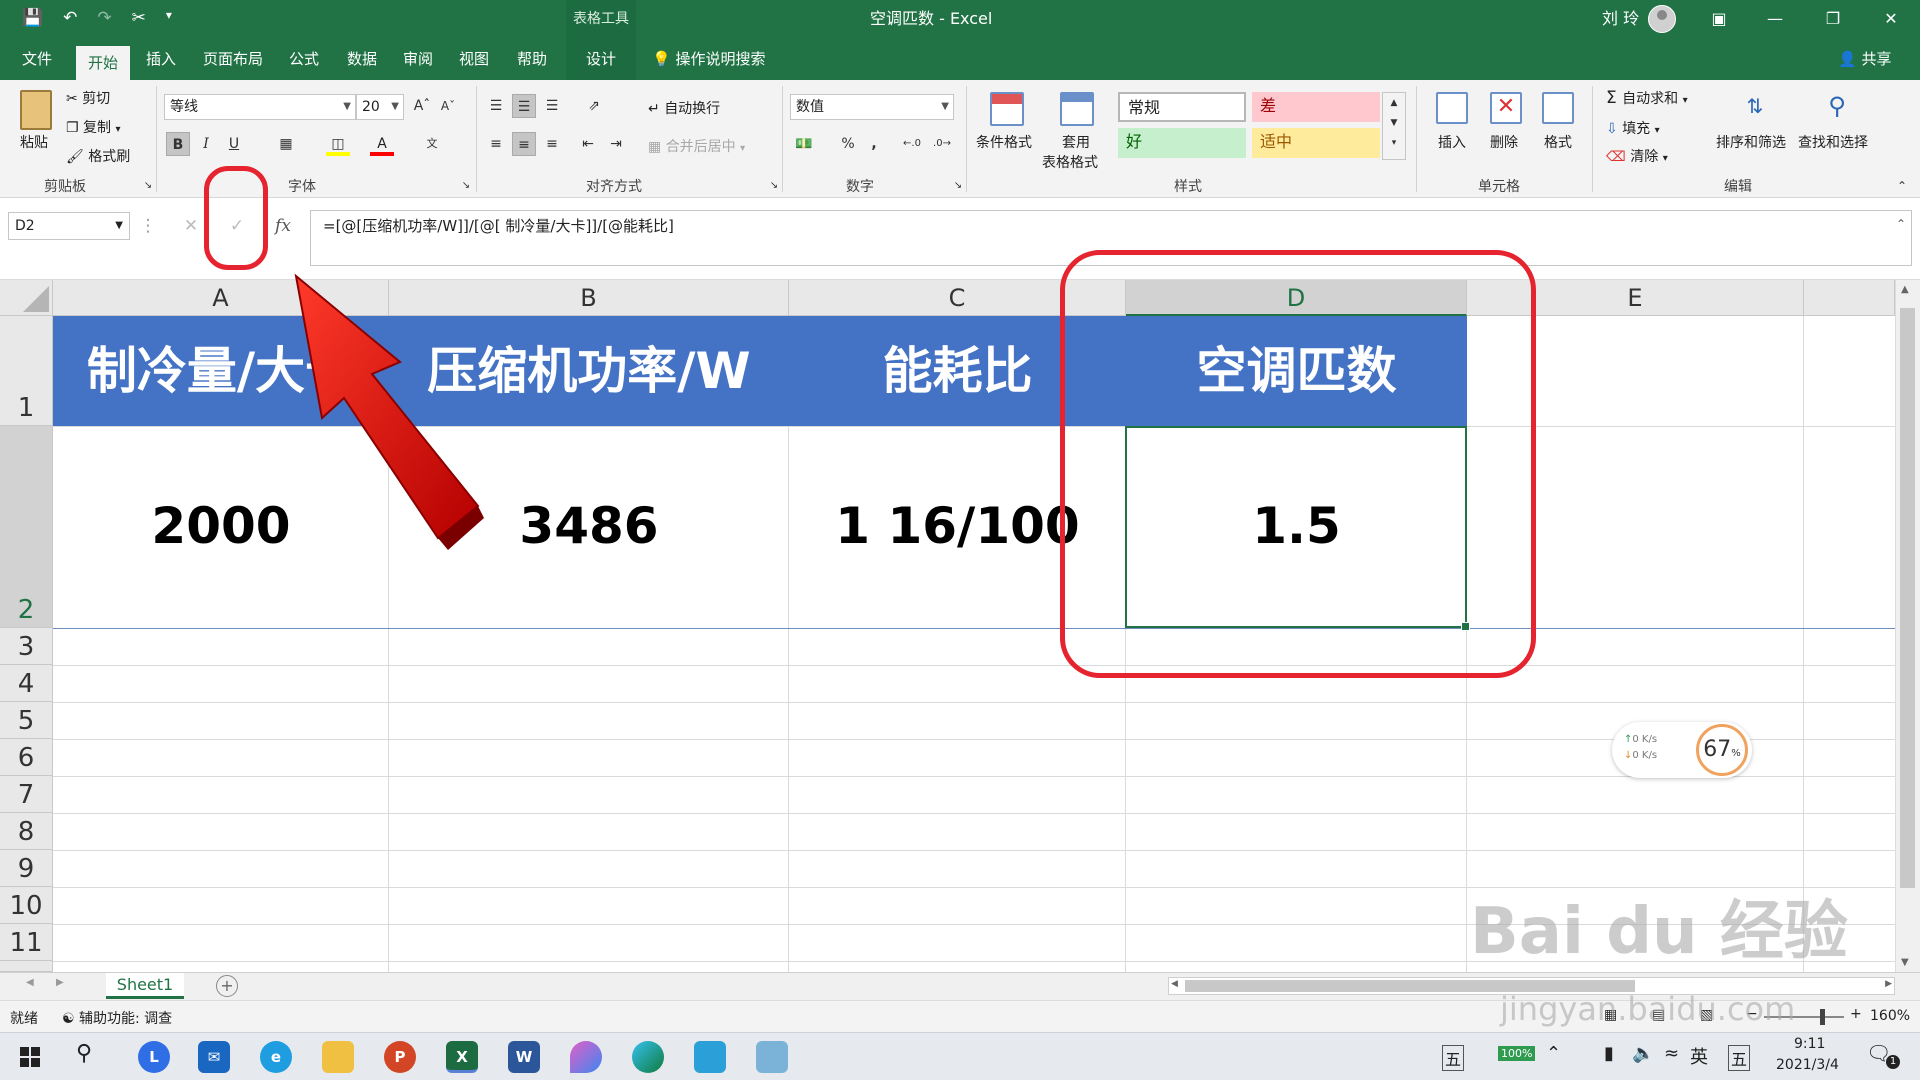 Image resolution: width=1920 pixels, height=1080 pixels. I want to click on scroll-left-icon: ◀, so click(1174, 984).